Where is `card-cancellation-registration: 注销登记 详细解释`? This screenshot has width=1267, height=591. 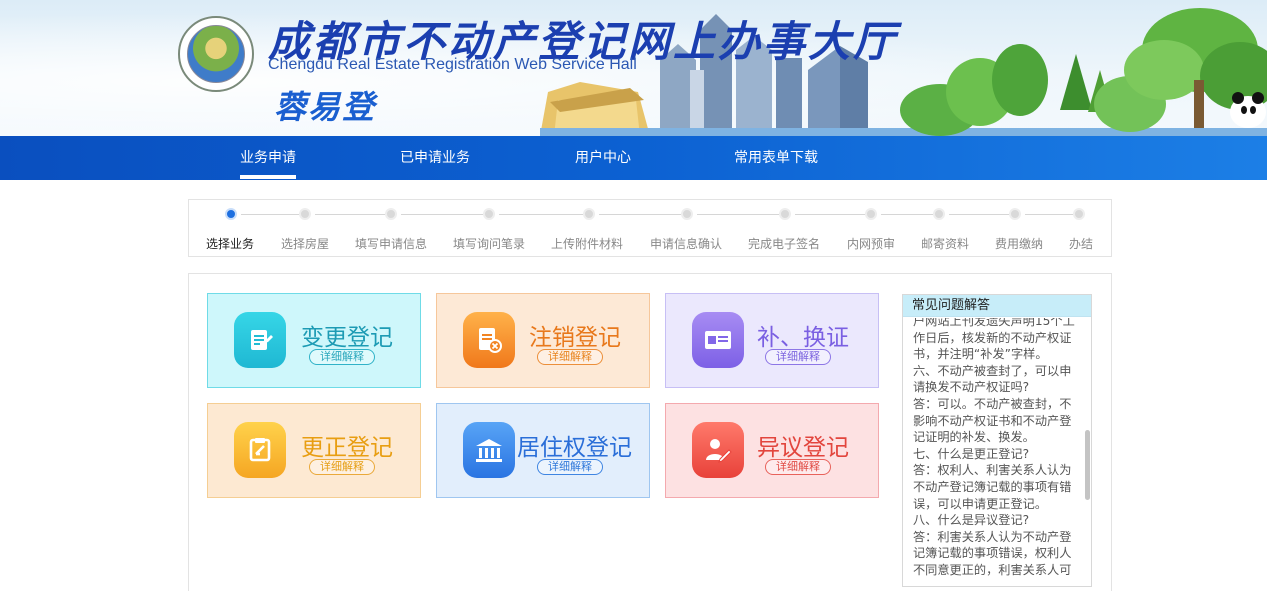
card-cancellation-registration: 注销登记 详细解释 is located at coordinates (543, 340).